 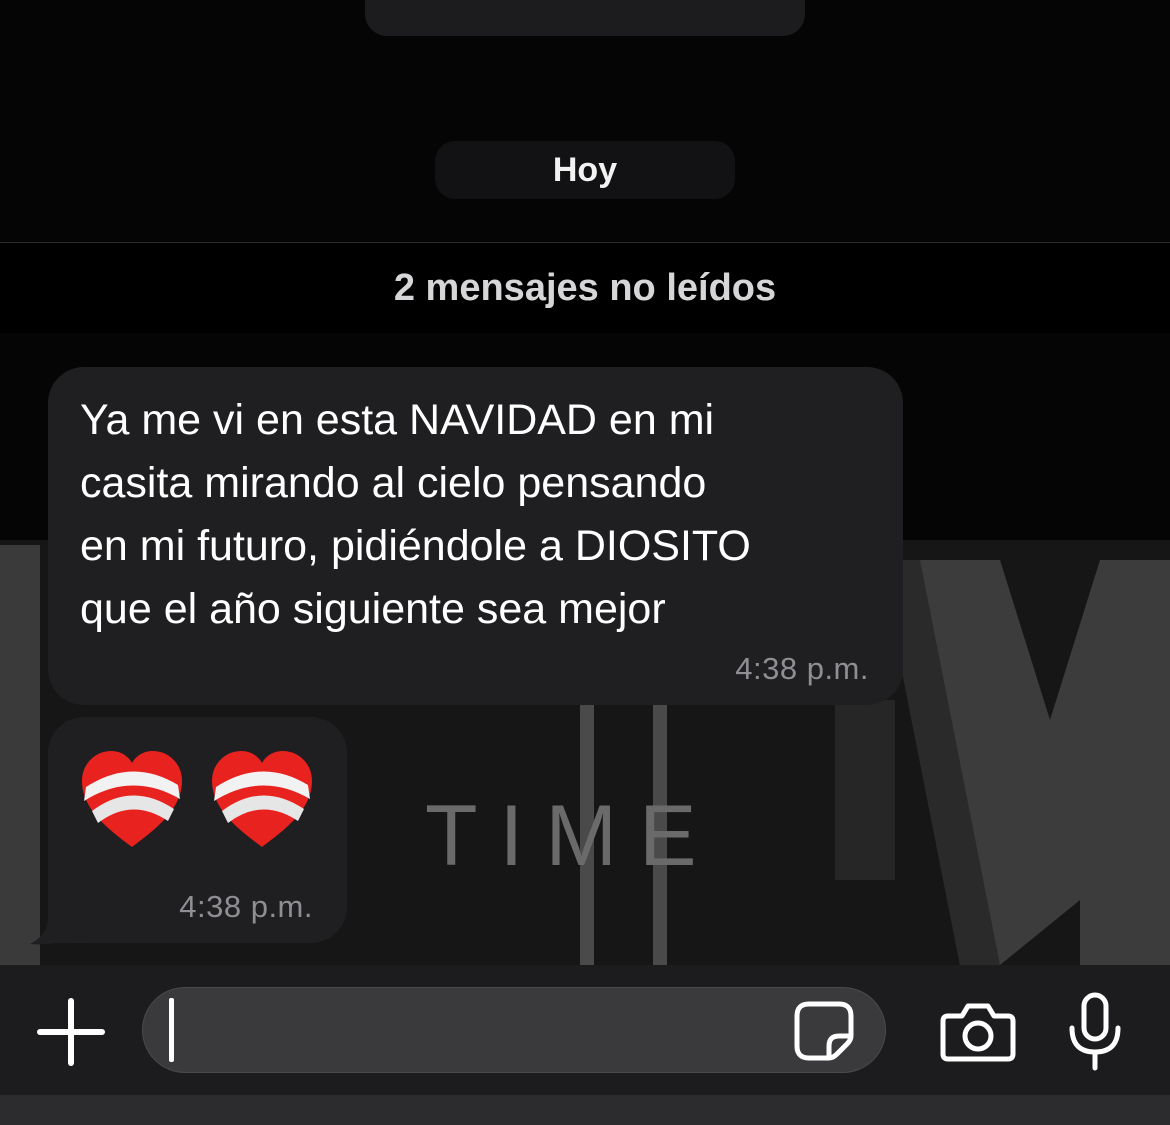 I want to click on emoji-row, so click(x=197, y=799).